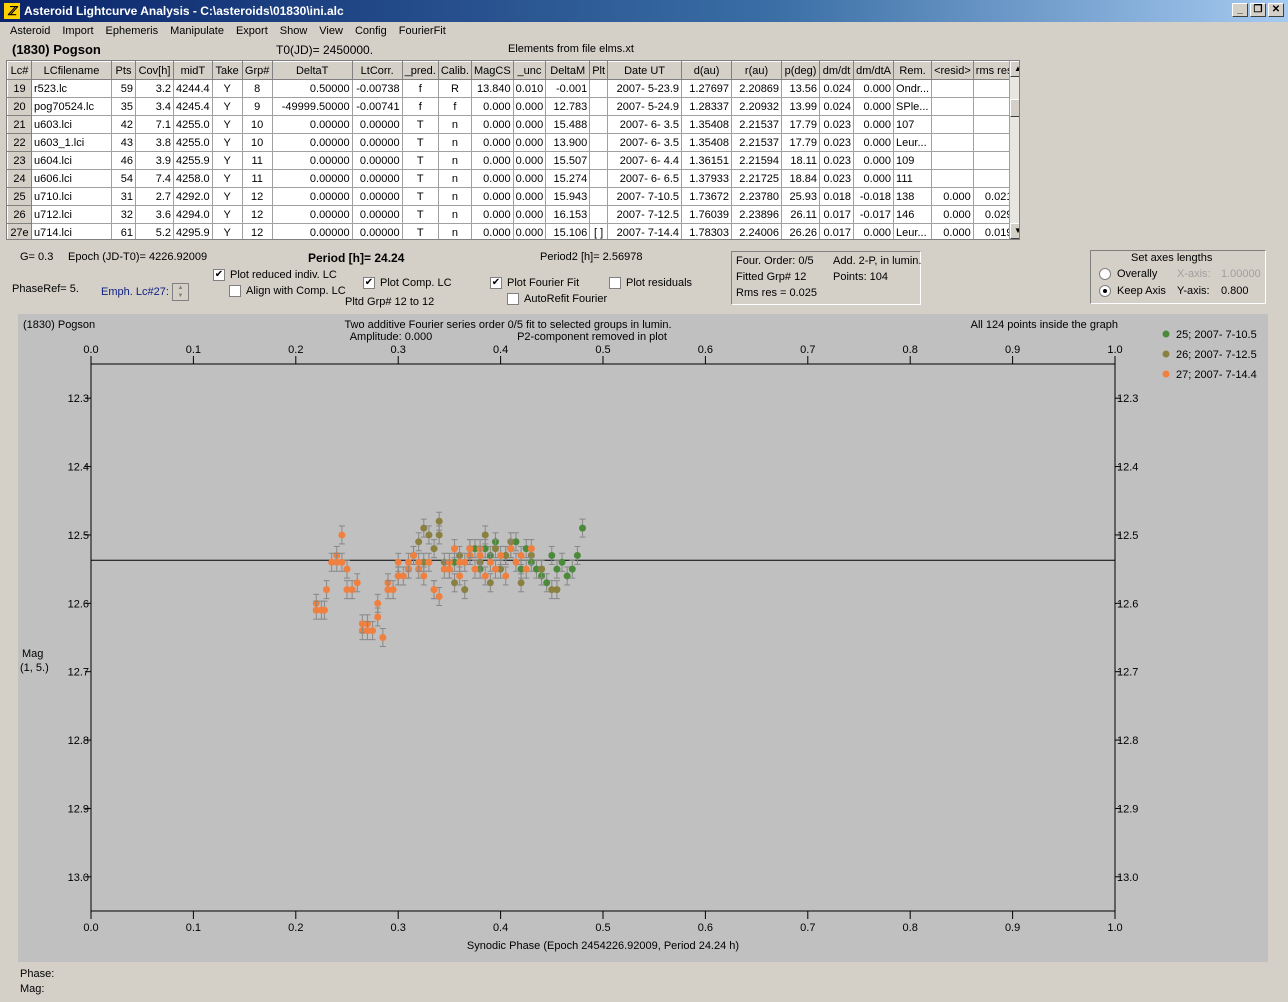 The width and height of the screenshot is (1288, 1002). Describe the element at coordinates (913, 124) in the screenshot. I see `table-cell: 107` at that location.